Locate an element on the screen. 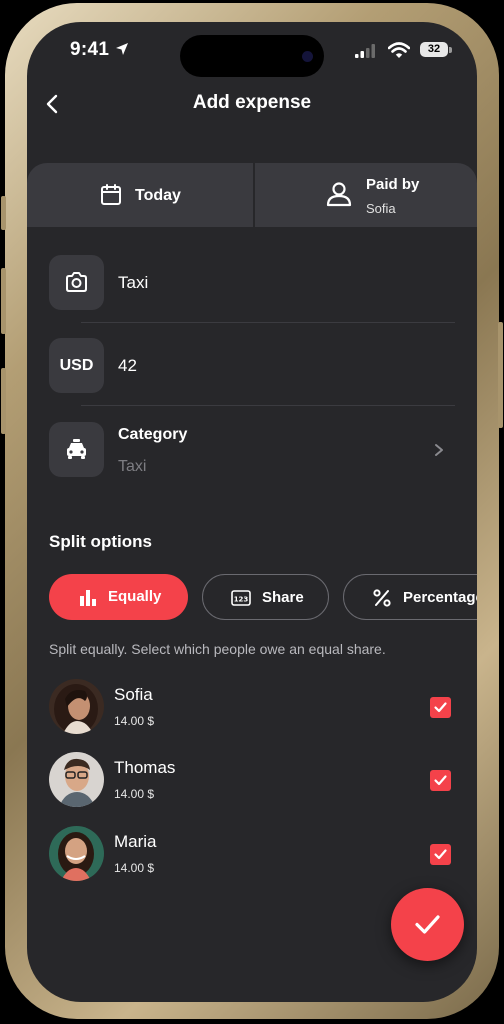 This screenshot has height=1024, width=504. percent-icon is located at coordinates (382, 598).